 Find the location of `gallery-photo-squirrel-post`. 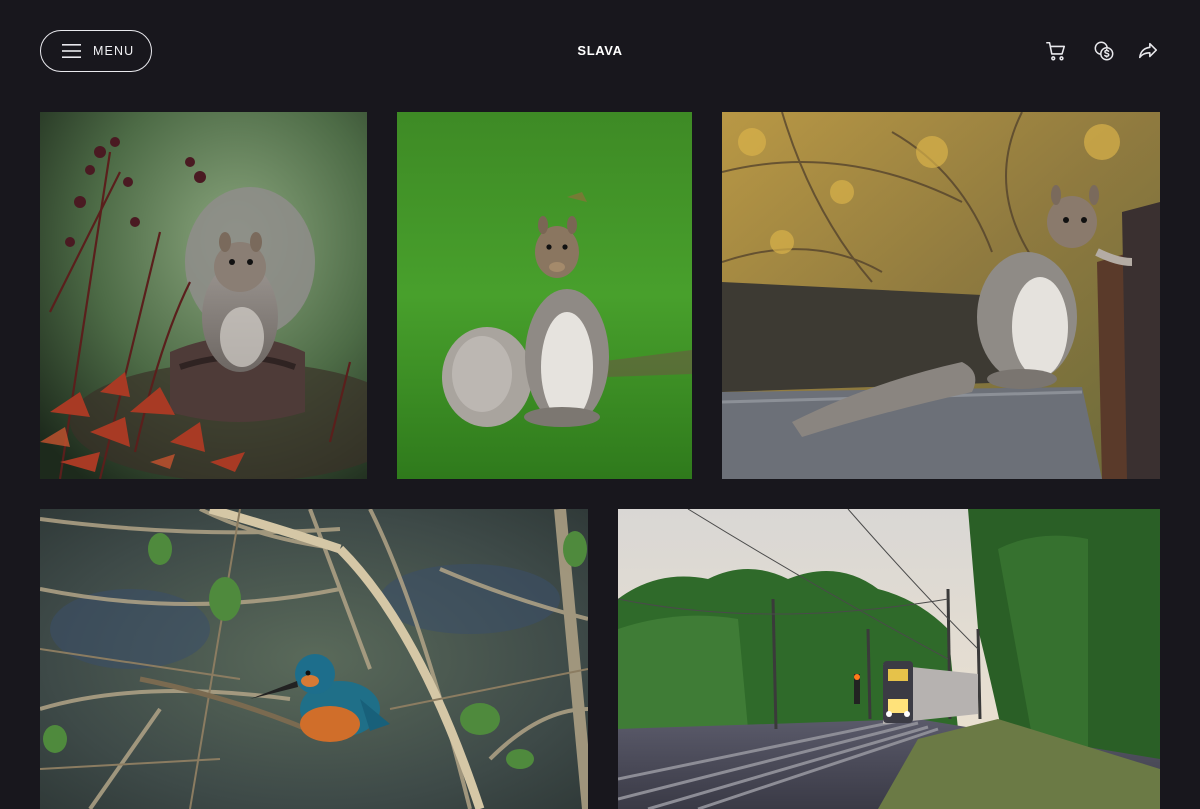

gallery-photo-squirrel-post is located at coordinates (203, 295).